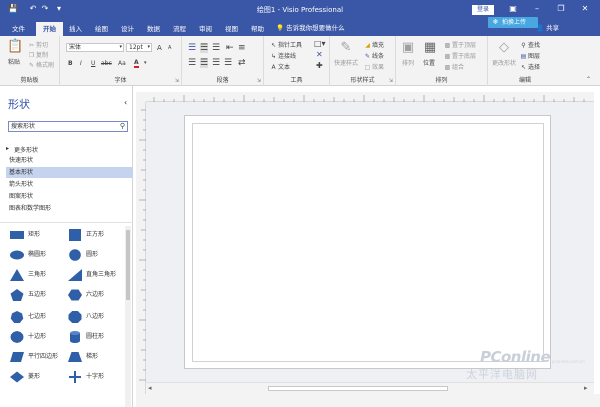 This screenshot has height=407, width=600. What do you see at coordinates (17, 317) in the screenshot?
I see `heptagon-icon` at bounding box center [17, 317].